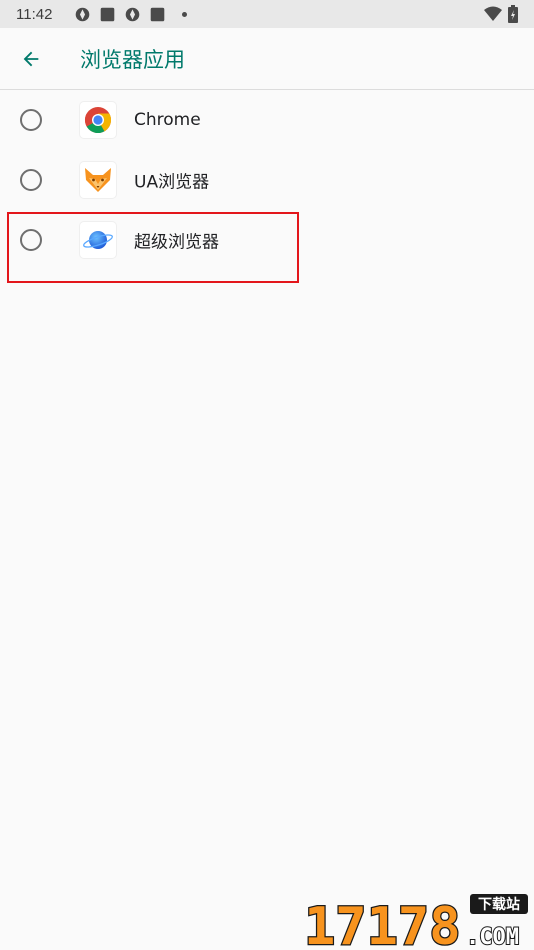 The image size is (534, 950). Describe the element at coordinates (172, 182) in the screenshot. I see `app-name: UA浏览器` at that location.